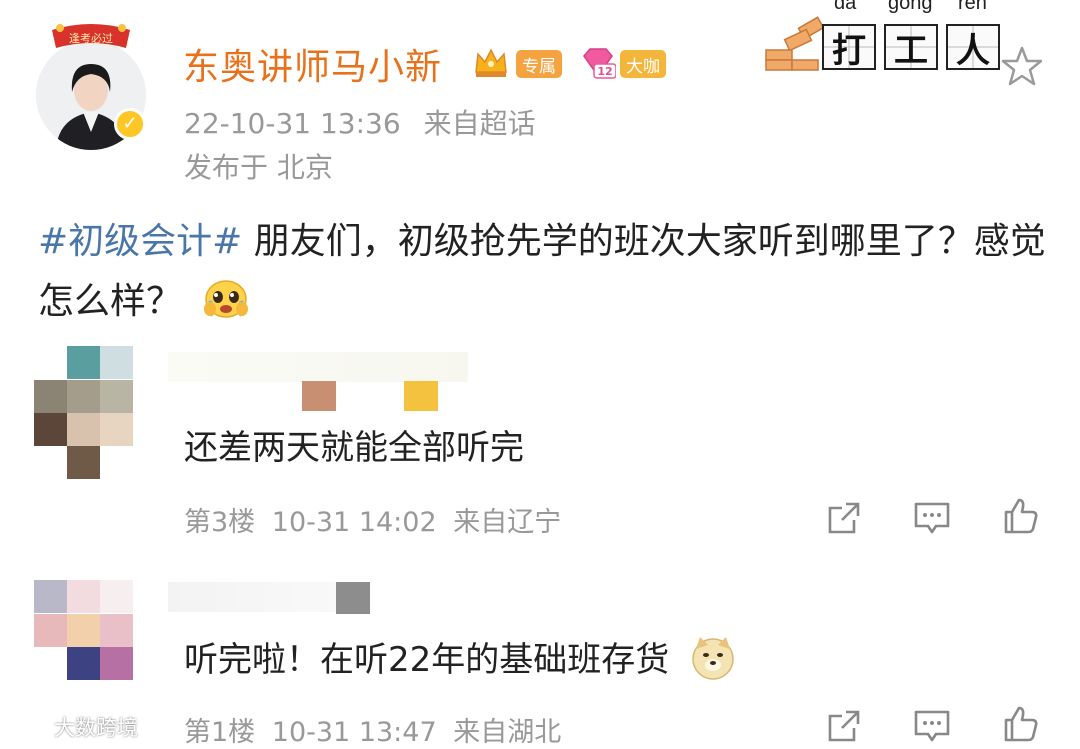  Describe the element at coordinates (1022, 66) in the screenshot. I see `star-icon` at that location.